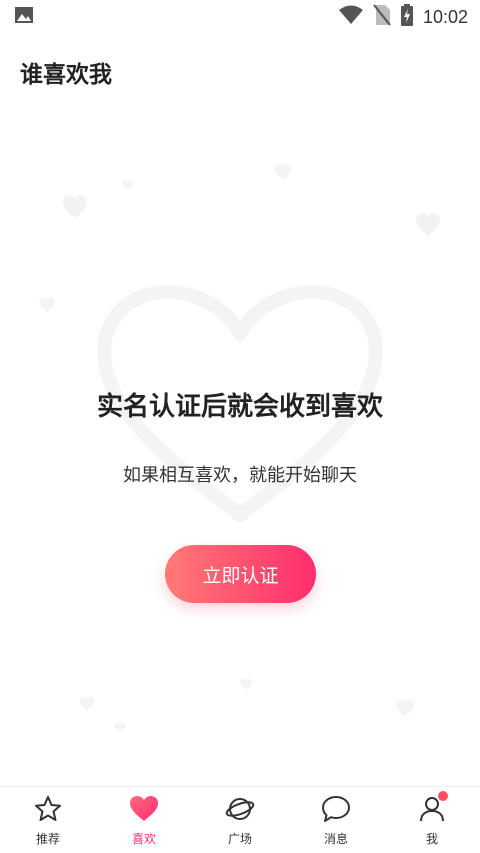 The width and height of the screenshot is (480, 853). I want to click on tab-label: 广场, so click(239, 839).